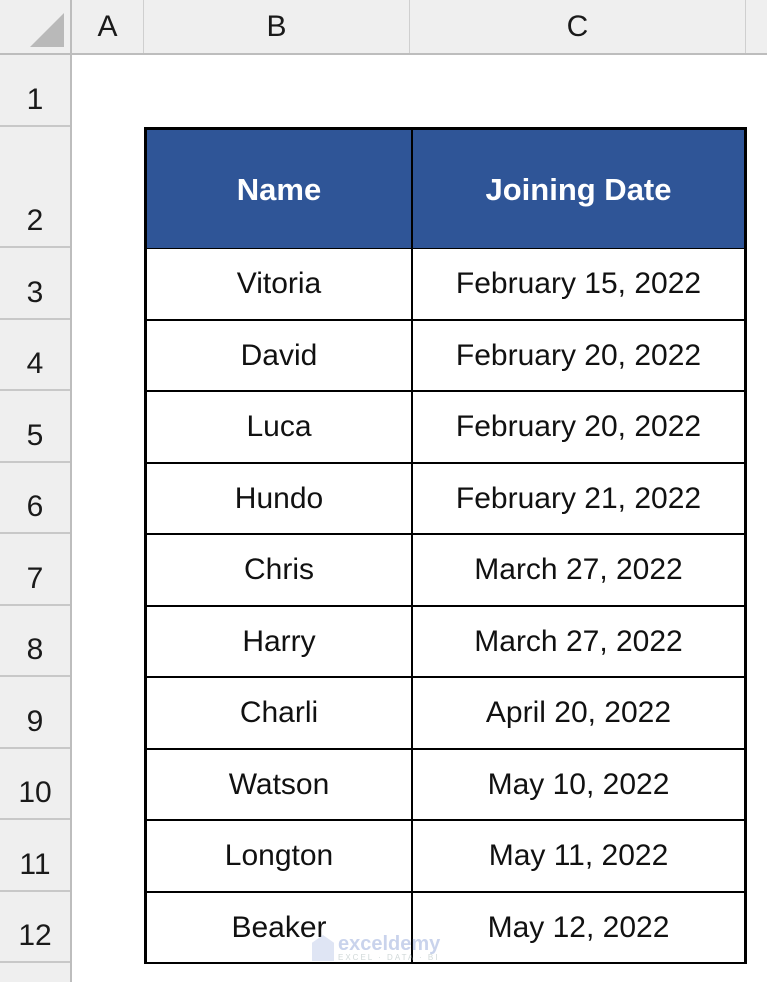  Describe the element at coordinates (35, 972) in the screenshot. I see `row-header-13-partial` at that location.